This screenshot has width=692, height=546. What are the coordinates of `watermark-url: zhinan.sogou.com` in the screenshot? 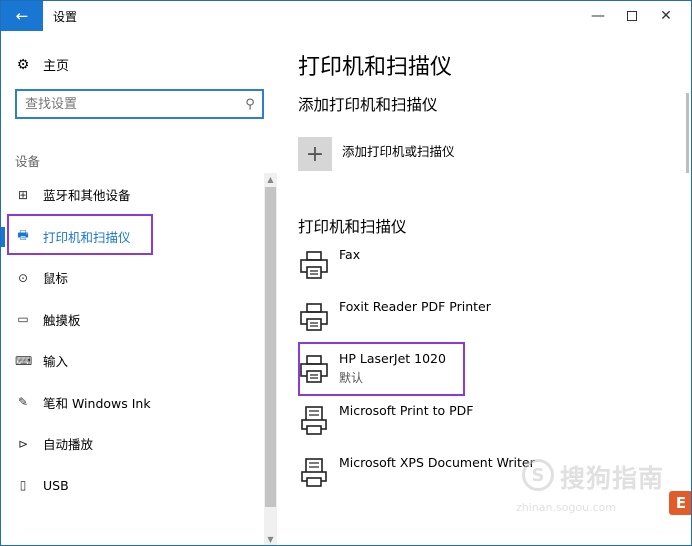 It's located at (566, 507).